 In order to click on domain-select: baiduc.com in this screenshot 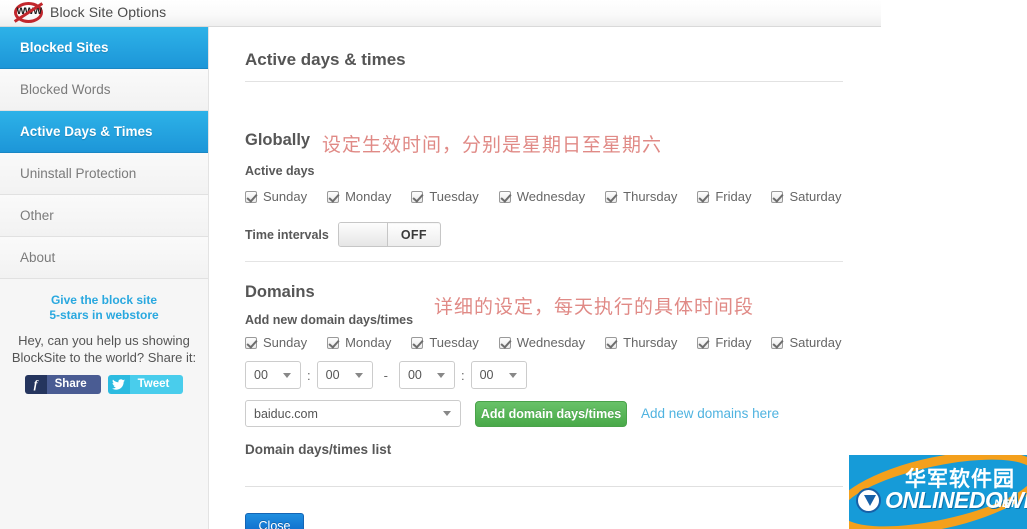, I will do `click(353, 413)`.